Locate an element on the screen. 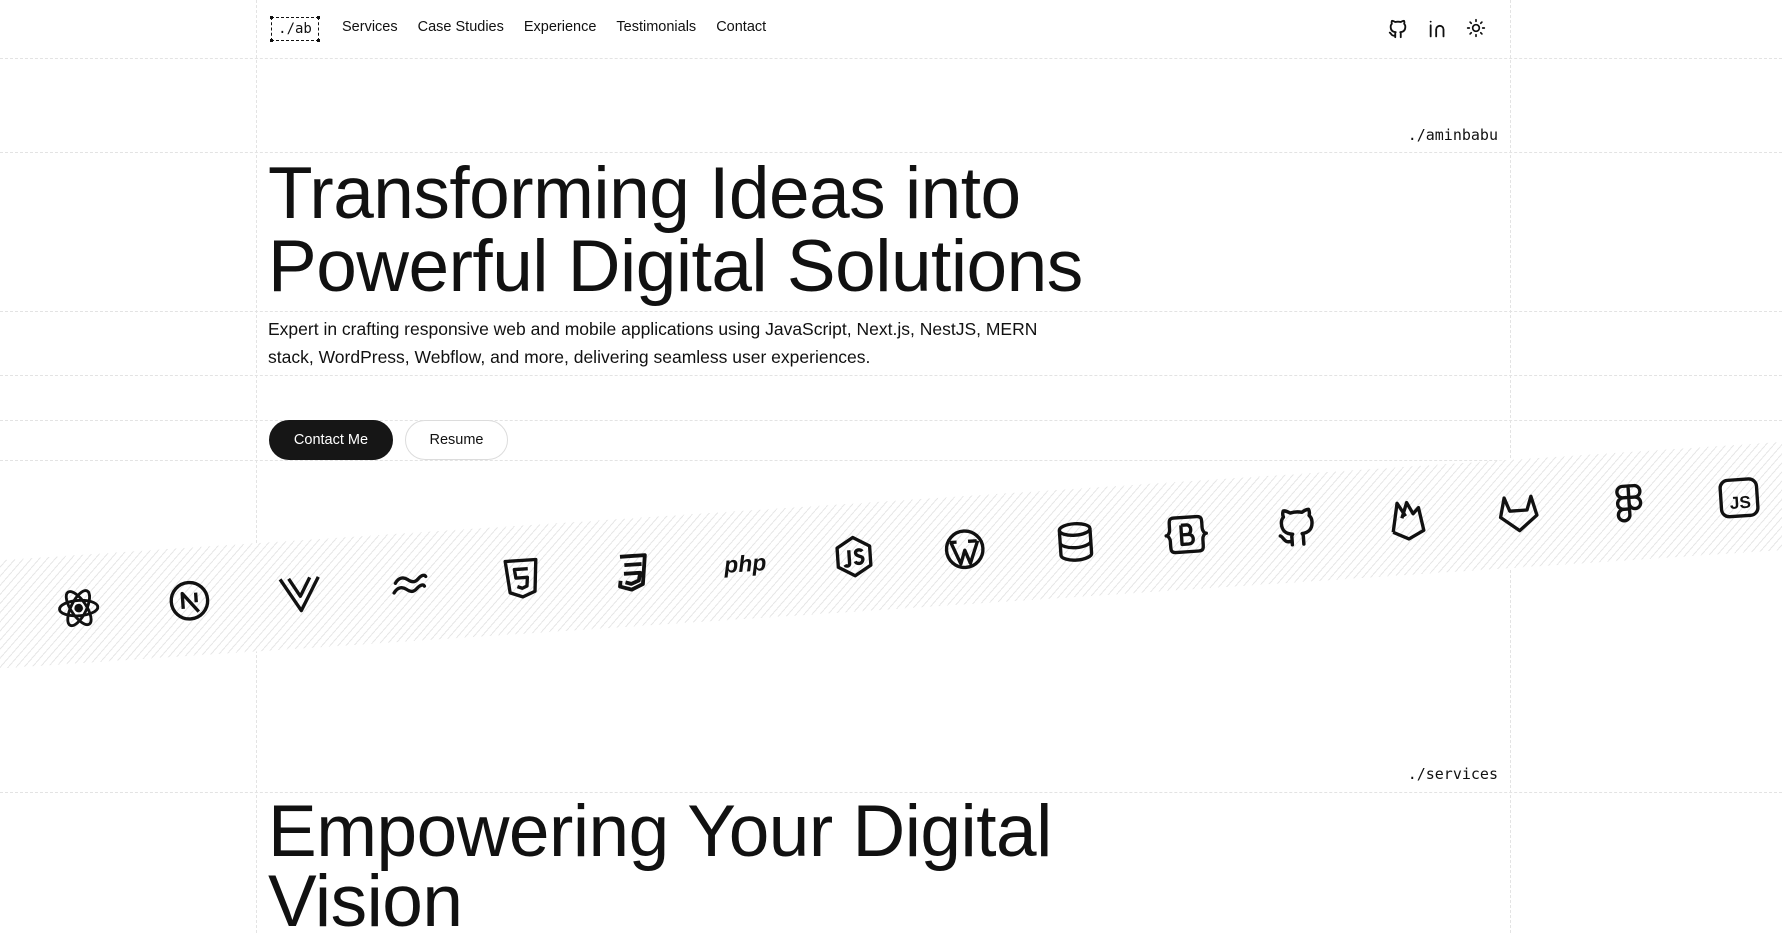 The width and height of the screenshot is (1782, 942). nav-case-studies: Case Studies is located at coordinates (461, 27).